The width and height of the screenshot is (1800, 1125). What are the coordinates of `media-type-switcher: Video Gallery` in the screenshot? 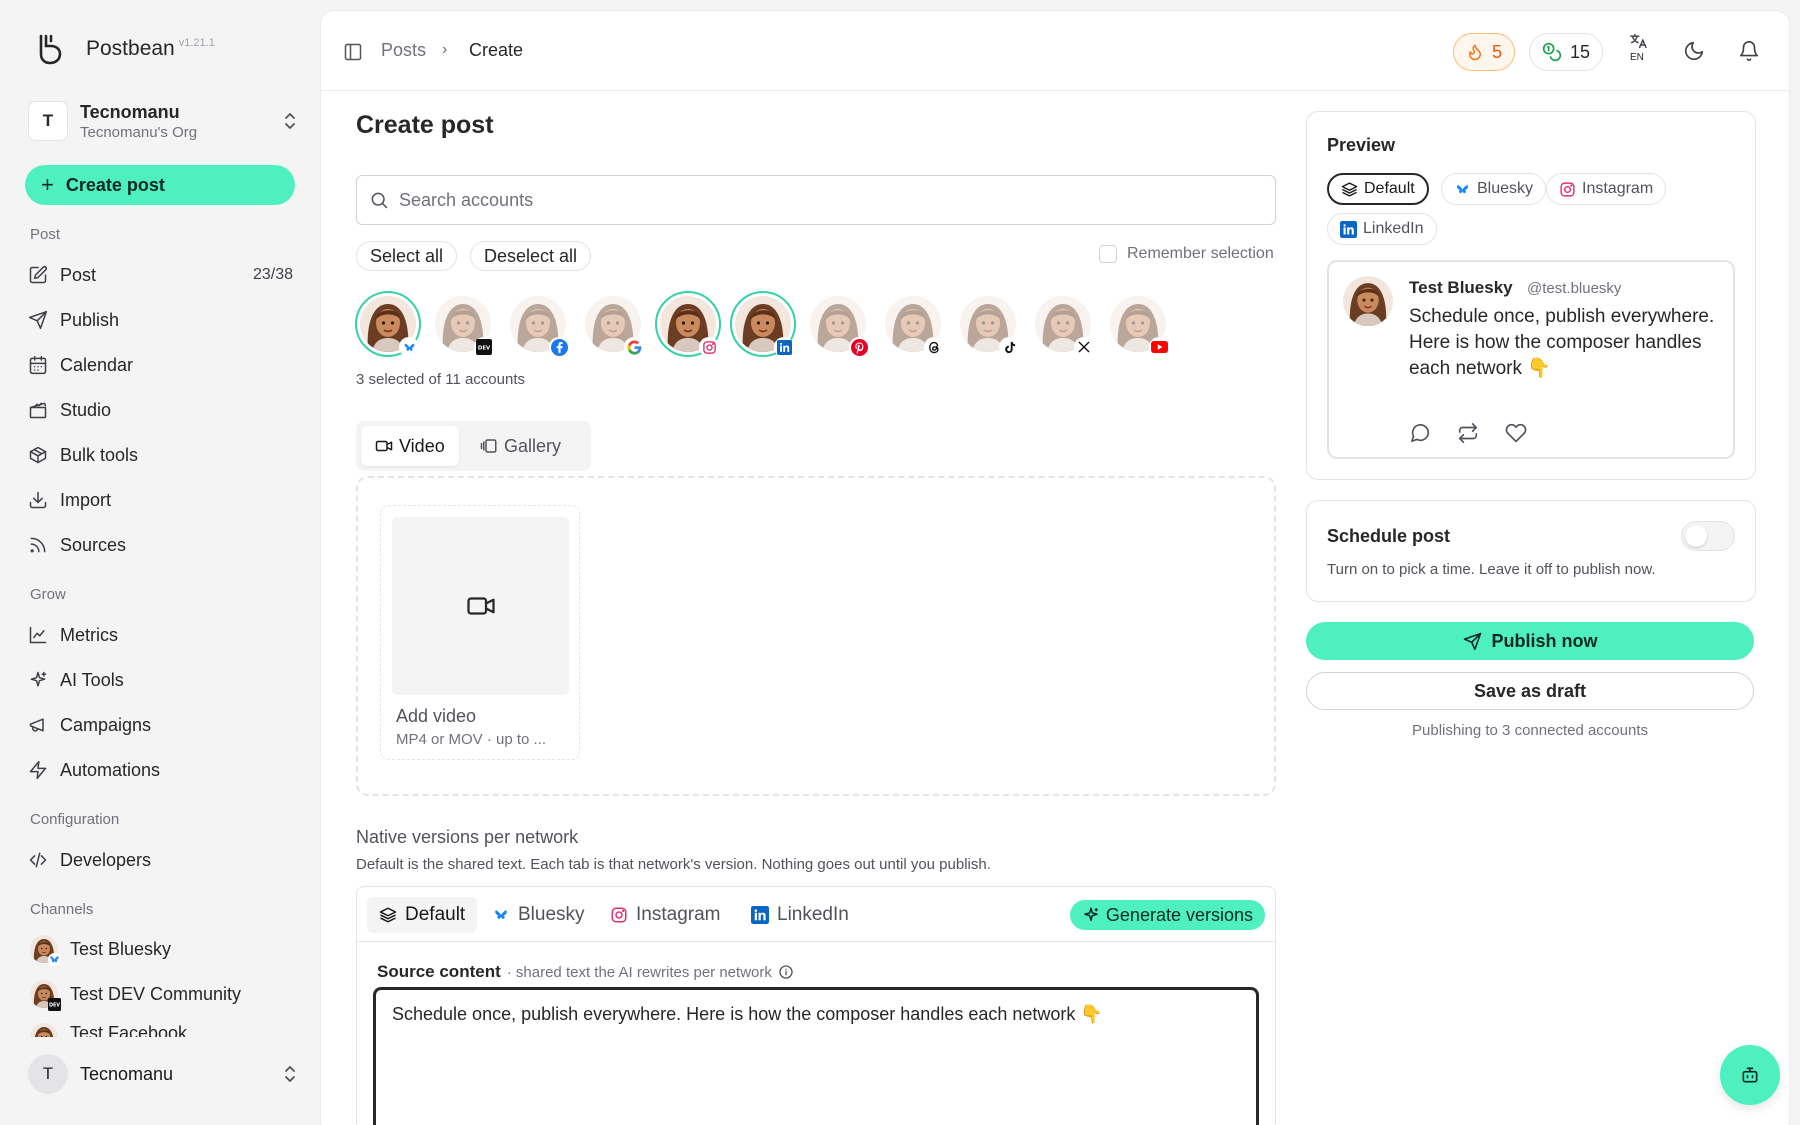 It's located at (473, 446).